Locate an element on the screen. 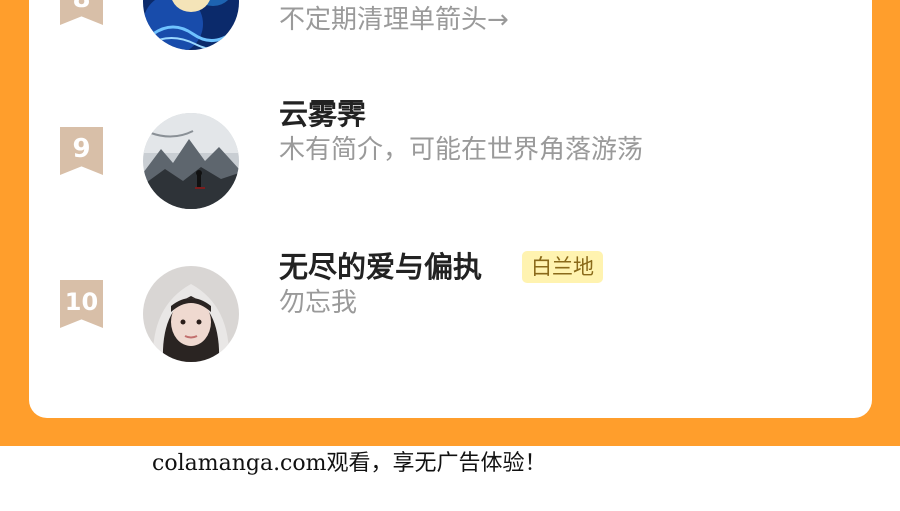 The height and width of the screenshot is (511, 900). rank-number: 9 is located at coordinates (81, 149).